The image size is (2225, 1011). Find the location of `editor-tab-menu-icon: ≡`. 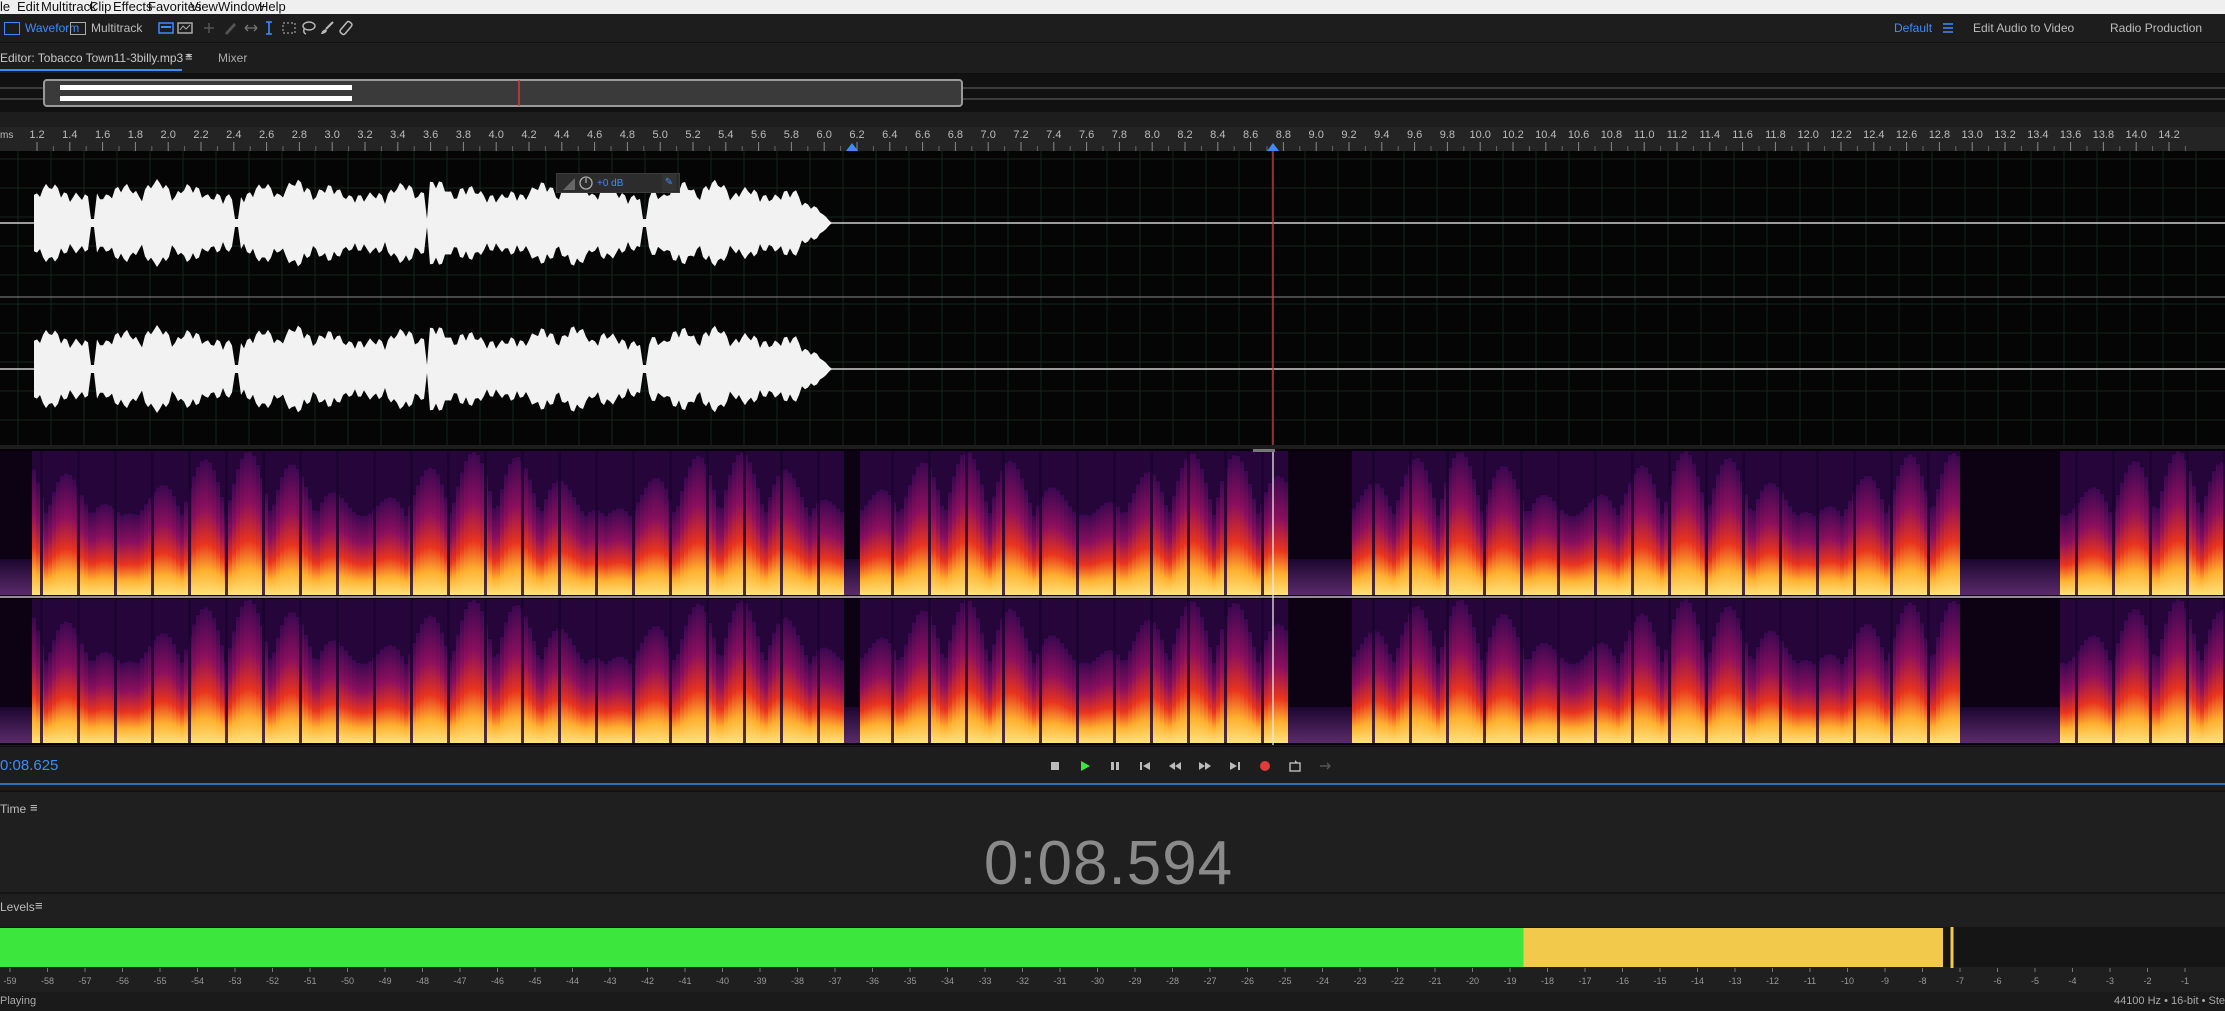

editor-tab-menu-icon: ≡ is located at coordinates (189, 56).